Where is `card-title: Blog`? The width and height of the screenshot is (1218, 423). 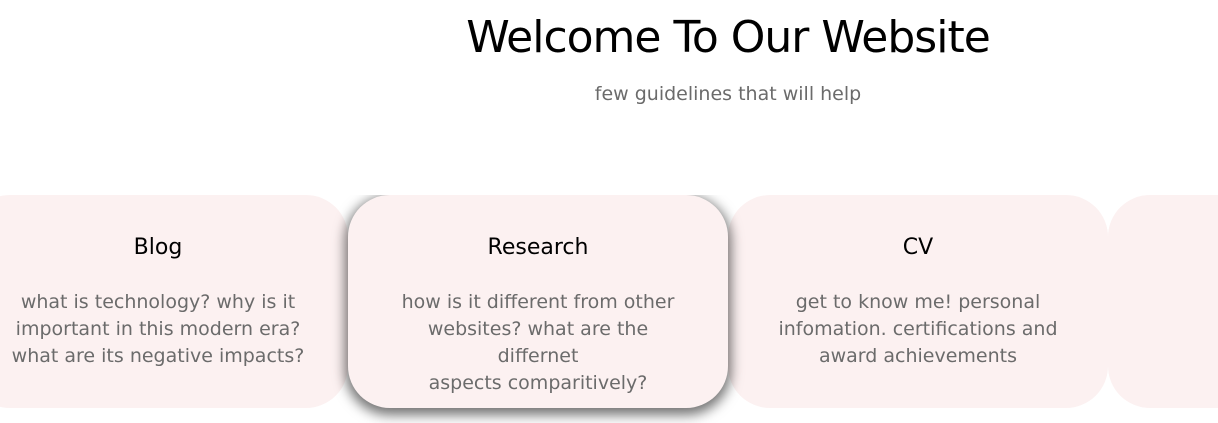 card-title: Blog is located at coordinates (158, 247).